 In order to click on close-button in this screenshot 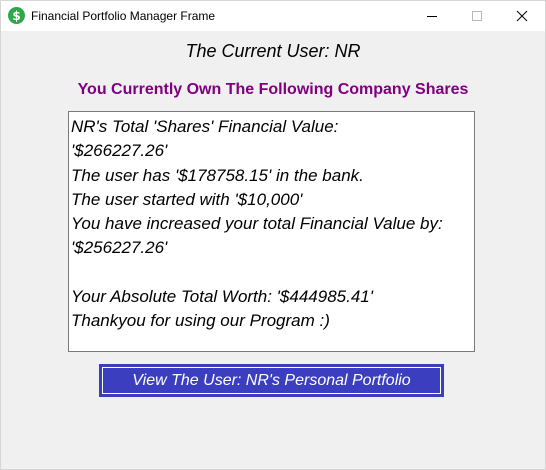, I will do `click(522, 16)`.